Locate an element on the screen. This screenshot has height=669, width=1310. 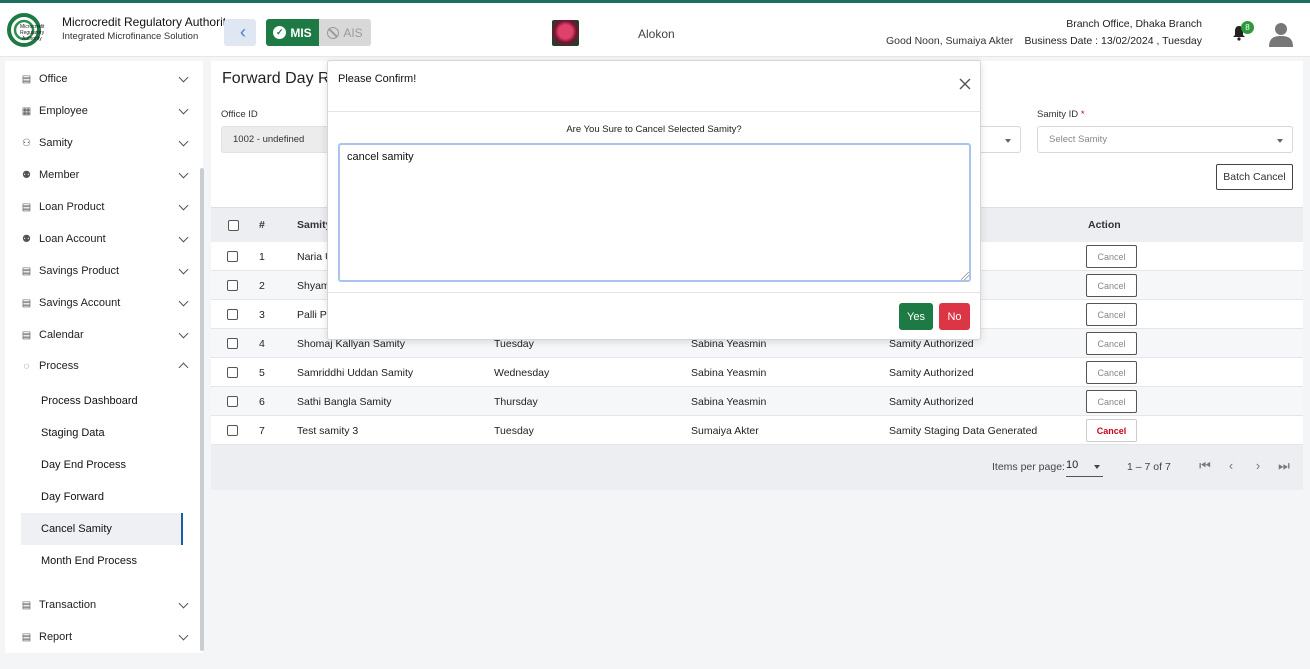
sidebar-item-employee: ▦ Employee is located at coordinates (100, 111).